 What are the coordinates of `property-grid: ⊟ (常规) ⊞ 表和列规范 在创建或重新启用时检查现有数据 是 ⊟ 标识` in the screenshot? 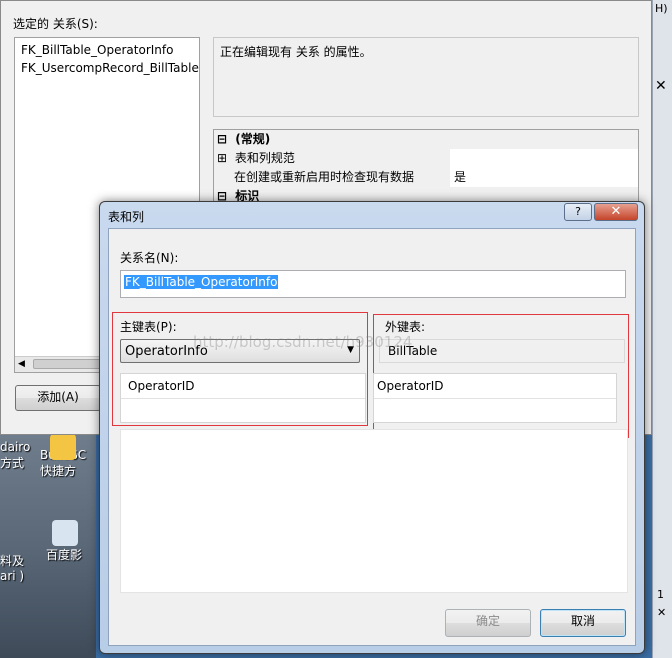 It's located at (426, 169).